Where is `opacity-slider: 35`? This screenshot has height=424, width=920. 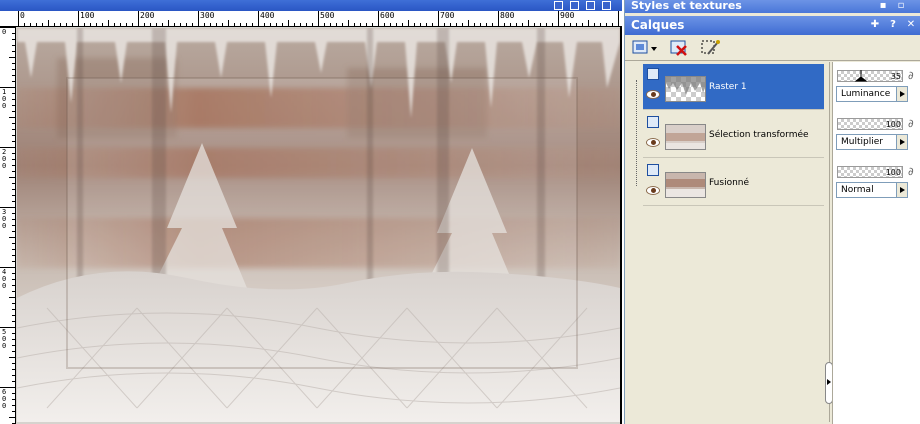 opacity-slider: 35 is located at coordinates (870, 76).